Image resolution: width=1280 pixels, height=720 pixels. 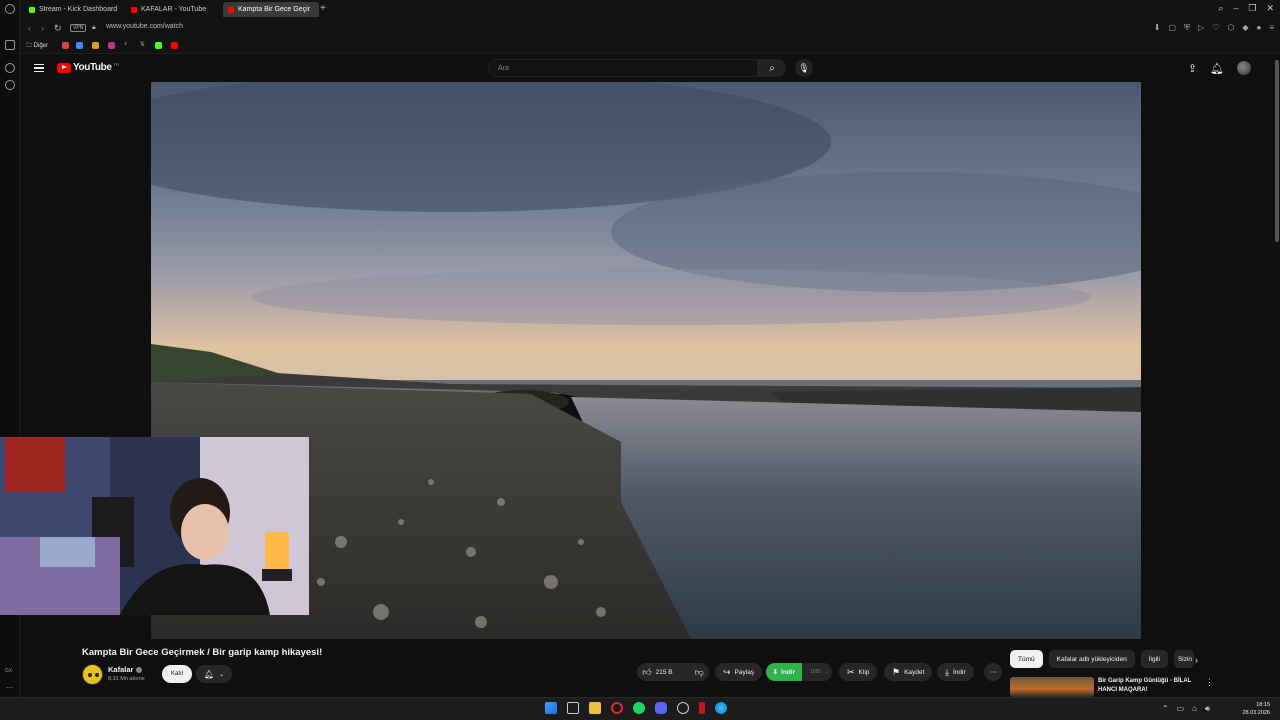 What do you see at coordinates (1196, 660) in the screenshot?
I see `chevron-right-icon: ›` at bounding box center [1196, 660].